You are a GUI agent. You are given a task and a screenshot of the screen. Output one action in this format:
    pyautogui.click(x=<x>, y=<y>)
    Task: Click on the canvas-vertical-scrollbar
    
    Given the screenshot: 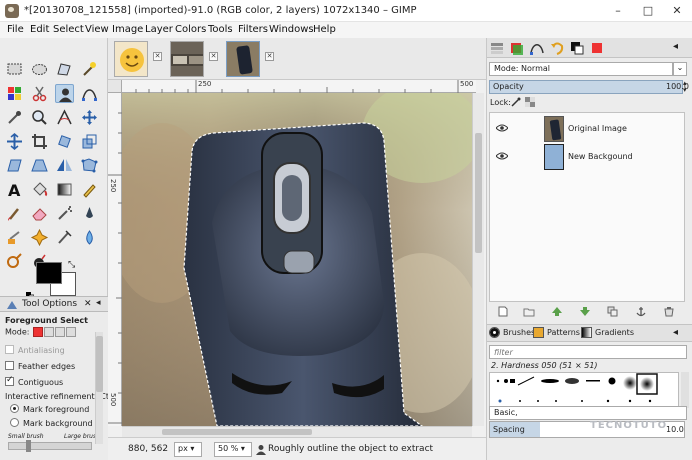 What is the action you would take?
    pyautogui.click(x=478, y=259)
    